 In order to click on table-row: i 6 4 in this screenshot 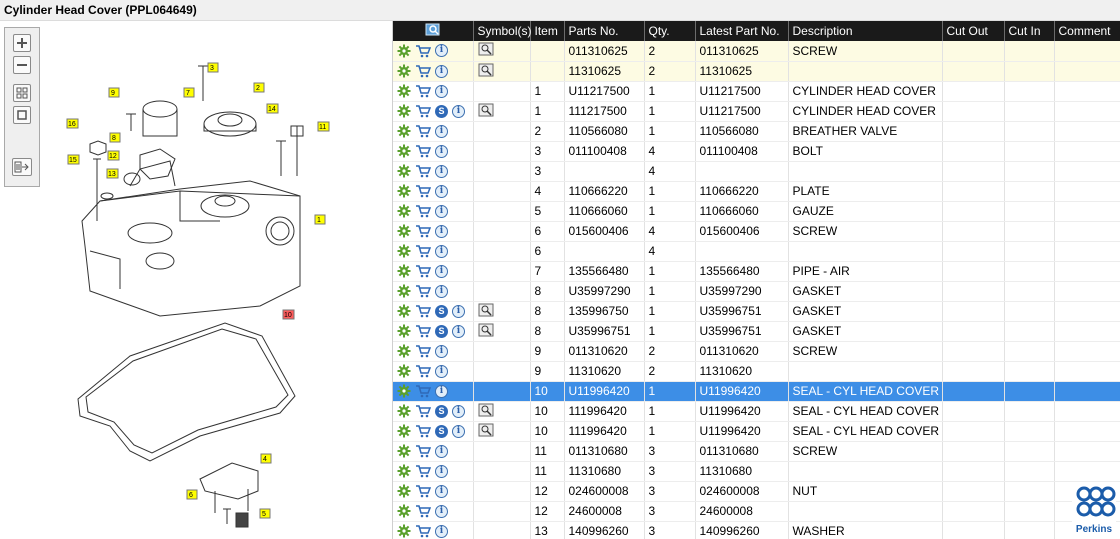, I will do `click(756, 251)`.